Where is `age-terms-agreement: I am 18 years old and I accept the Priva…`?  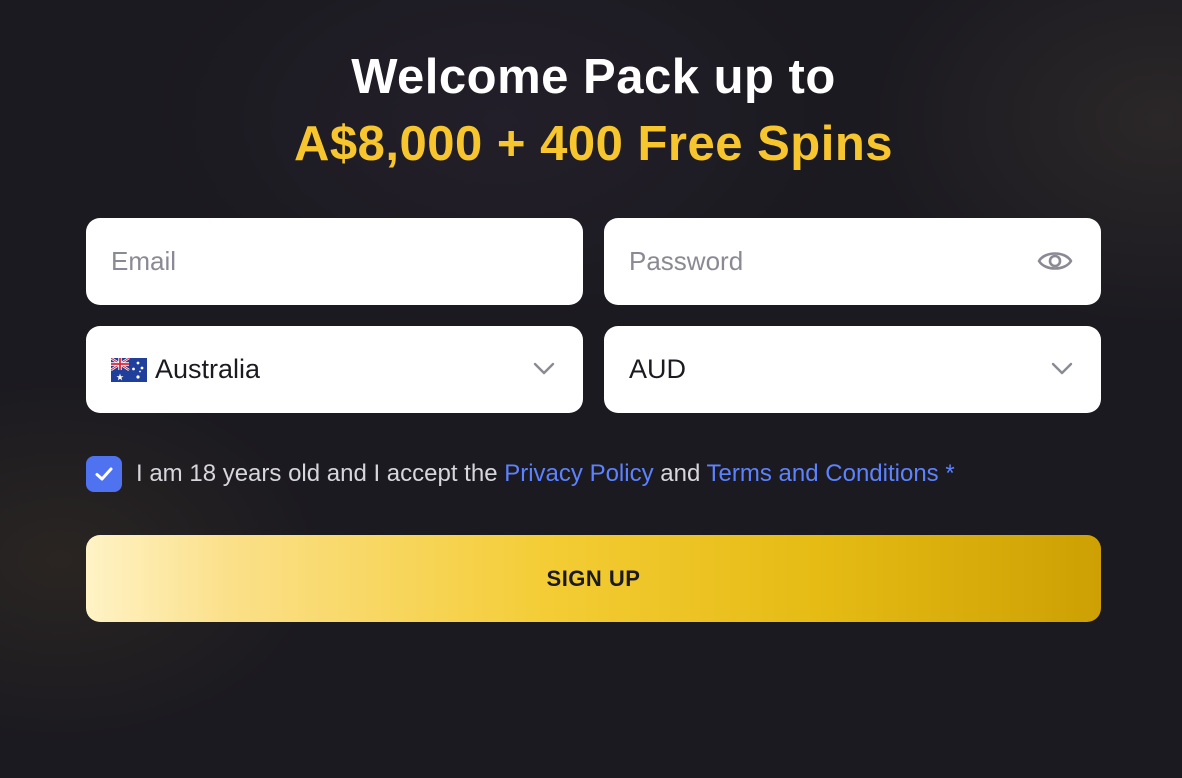 age-terms-agreement: I am 18 years old and I accept the Priva… is located at coordinates (593, 474).